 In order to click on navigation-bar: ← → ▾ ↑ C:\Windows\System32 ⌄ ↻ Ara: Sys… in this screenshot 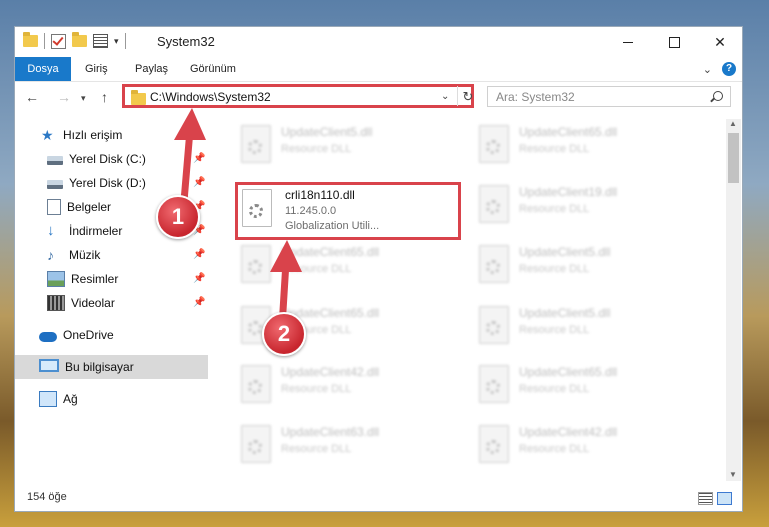, I will do `click(378, 98)`.